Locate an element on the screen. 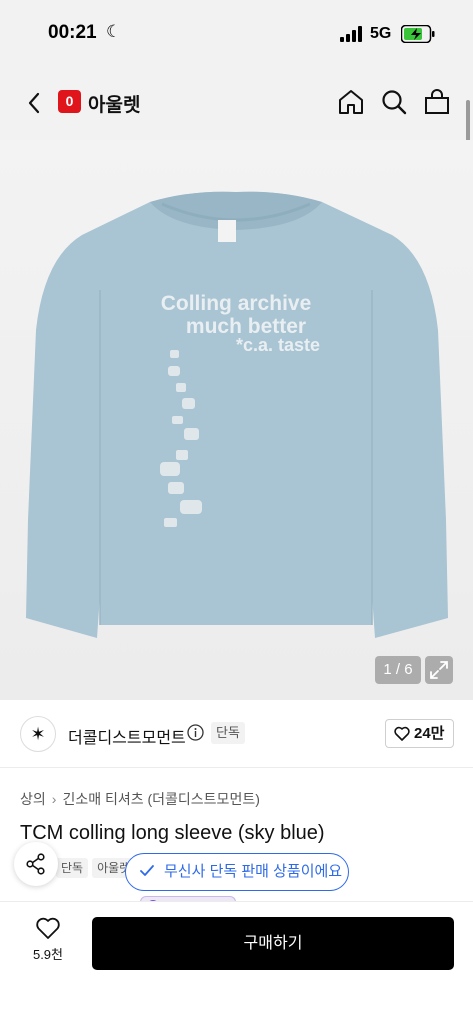  brand-row: ✶ 더콜디스트모먼트 단독 24만 is located at coordinates (236, 734).